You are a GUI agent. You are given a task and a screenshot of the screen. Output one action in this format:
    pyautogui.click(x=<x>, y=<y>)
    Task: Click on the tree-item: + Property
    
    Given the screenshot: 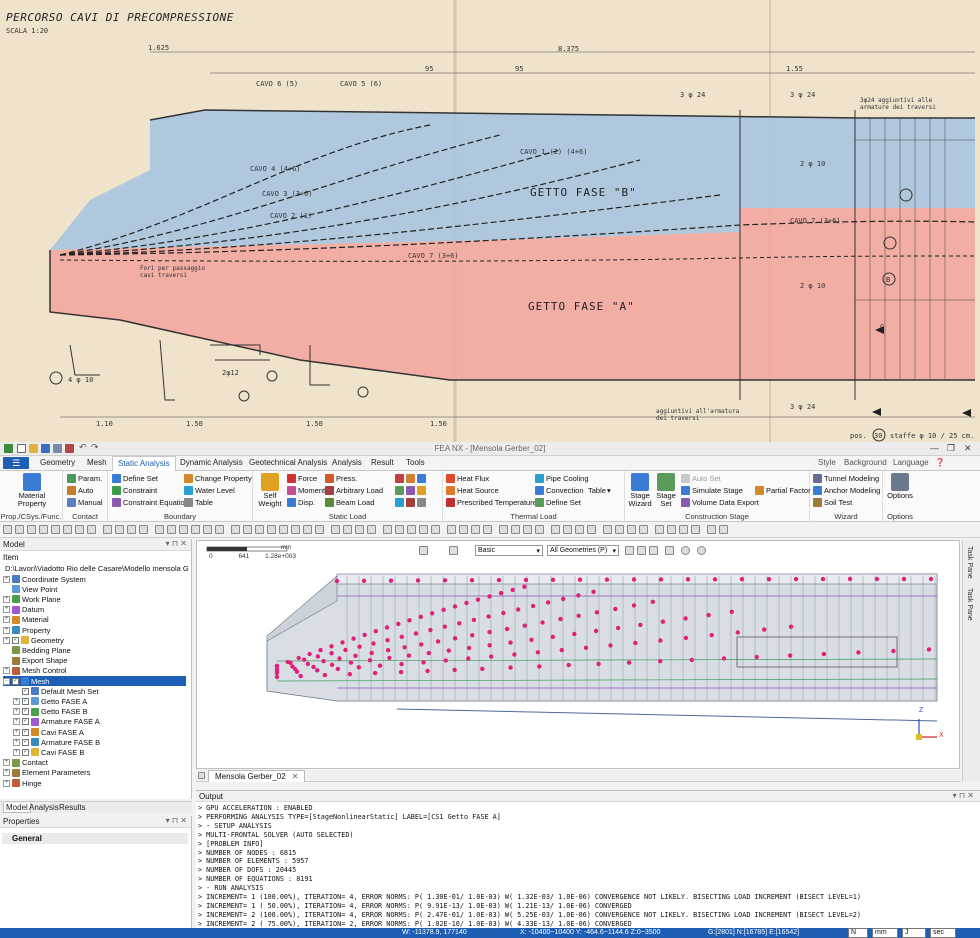 What is the action you would take?
    pyautogui.click(x=94, y=630)
    